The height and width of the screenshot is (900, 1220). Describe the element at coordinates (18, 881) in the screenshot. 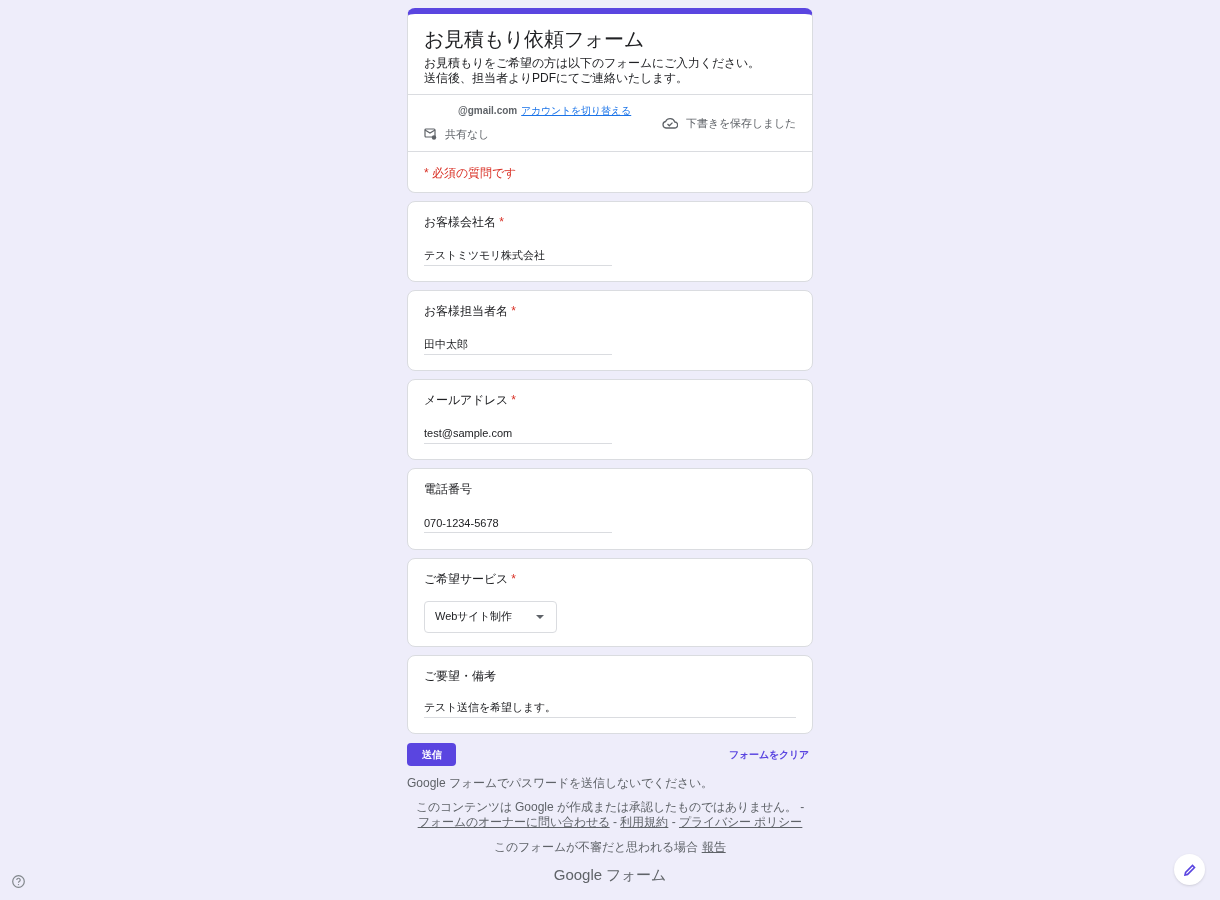

I see `help-icon` at that location.